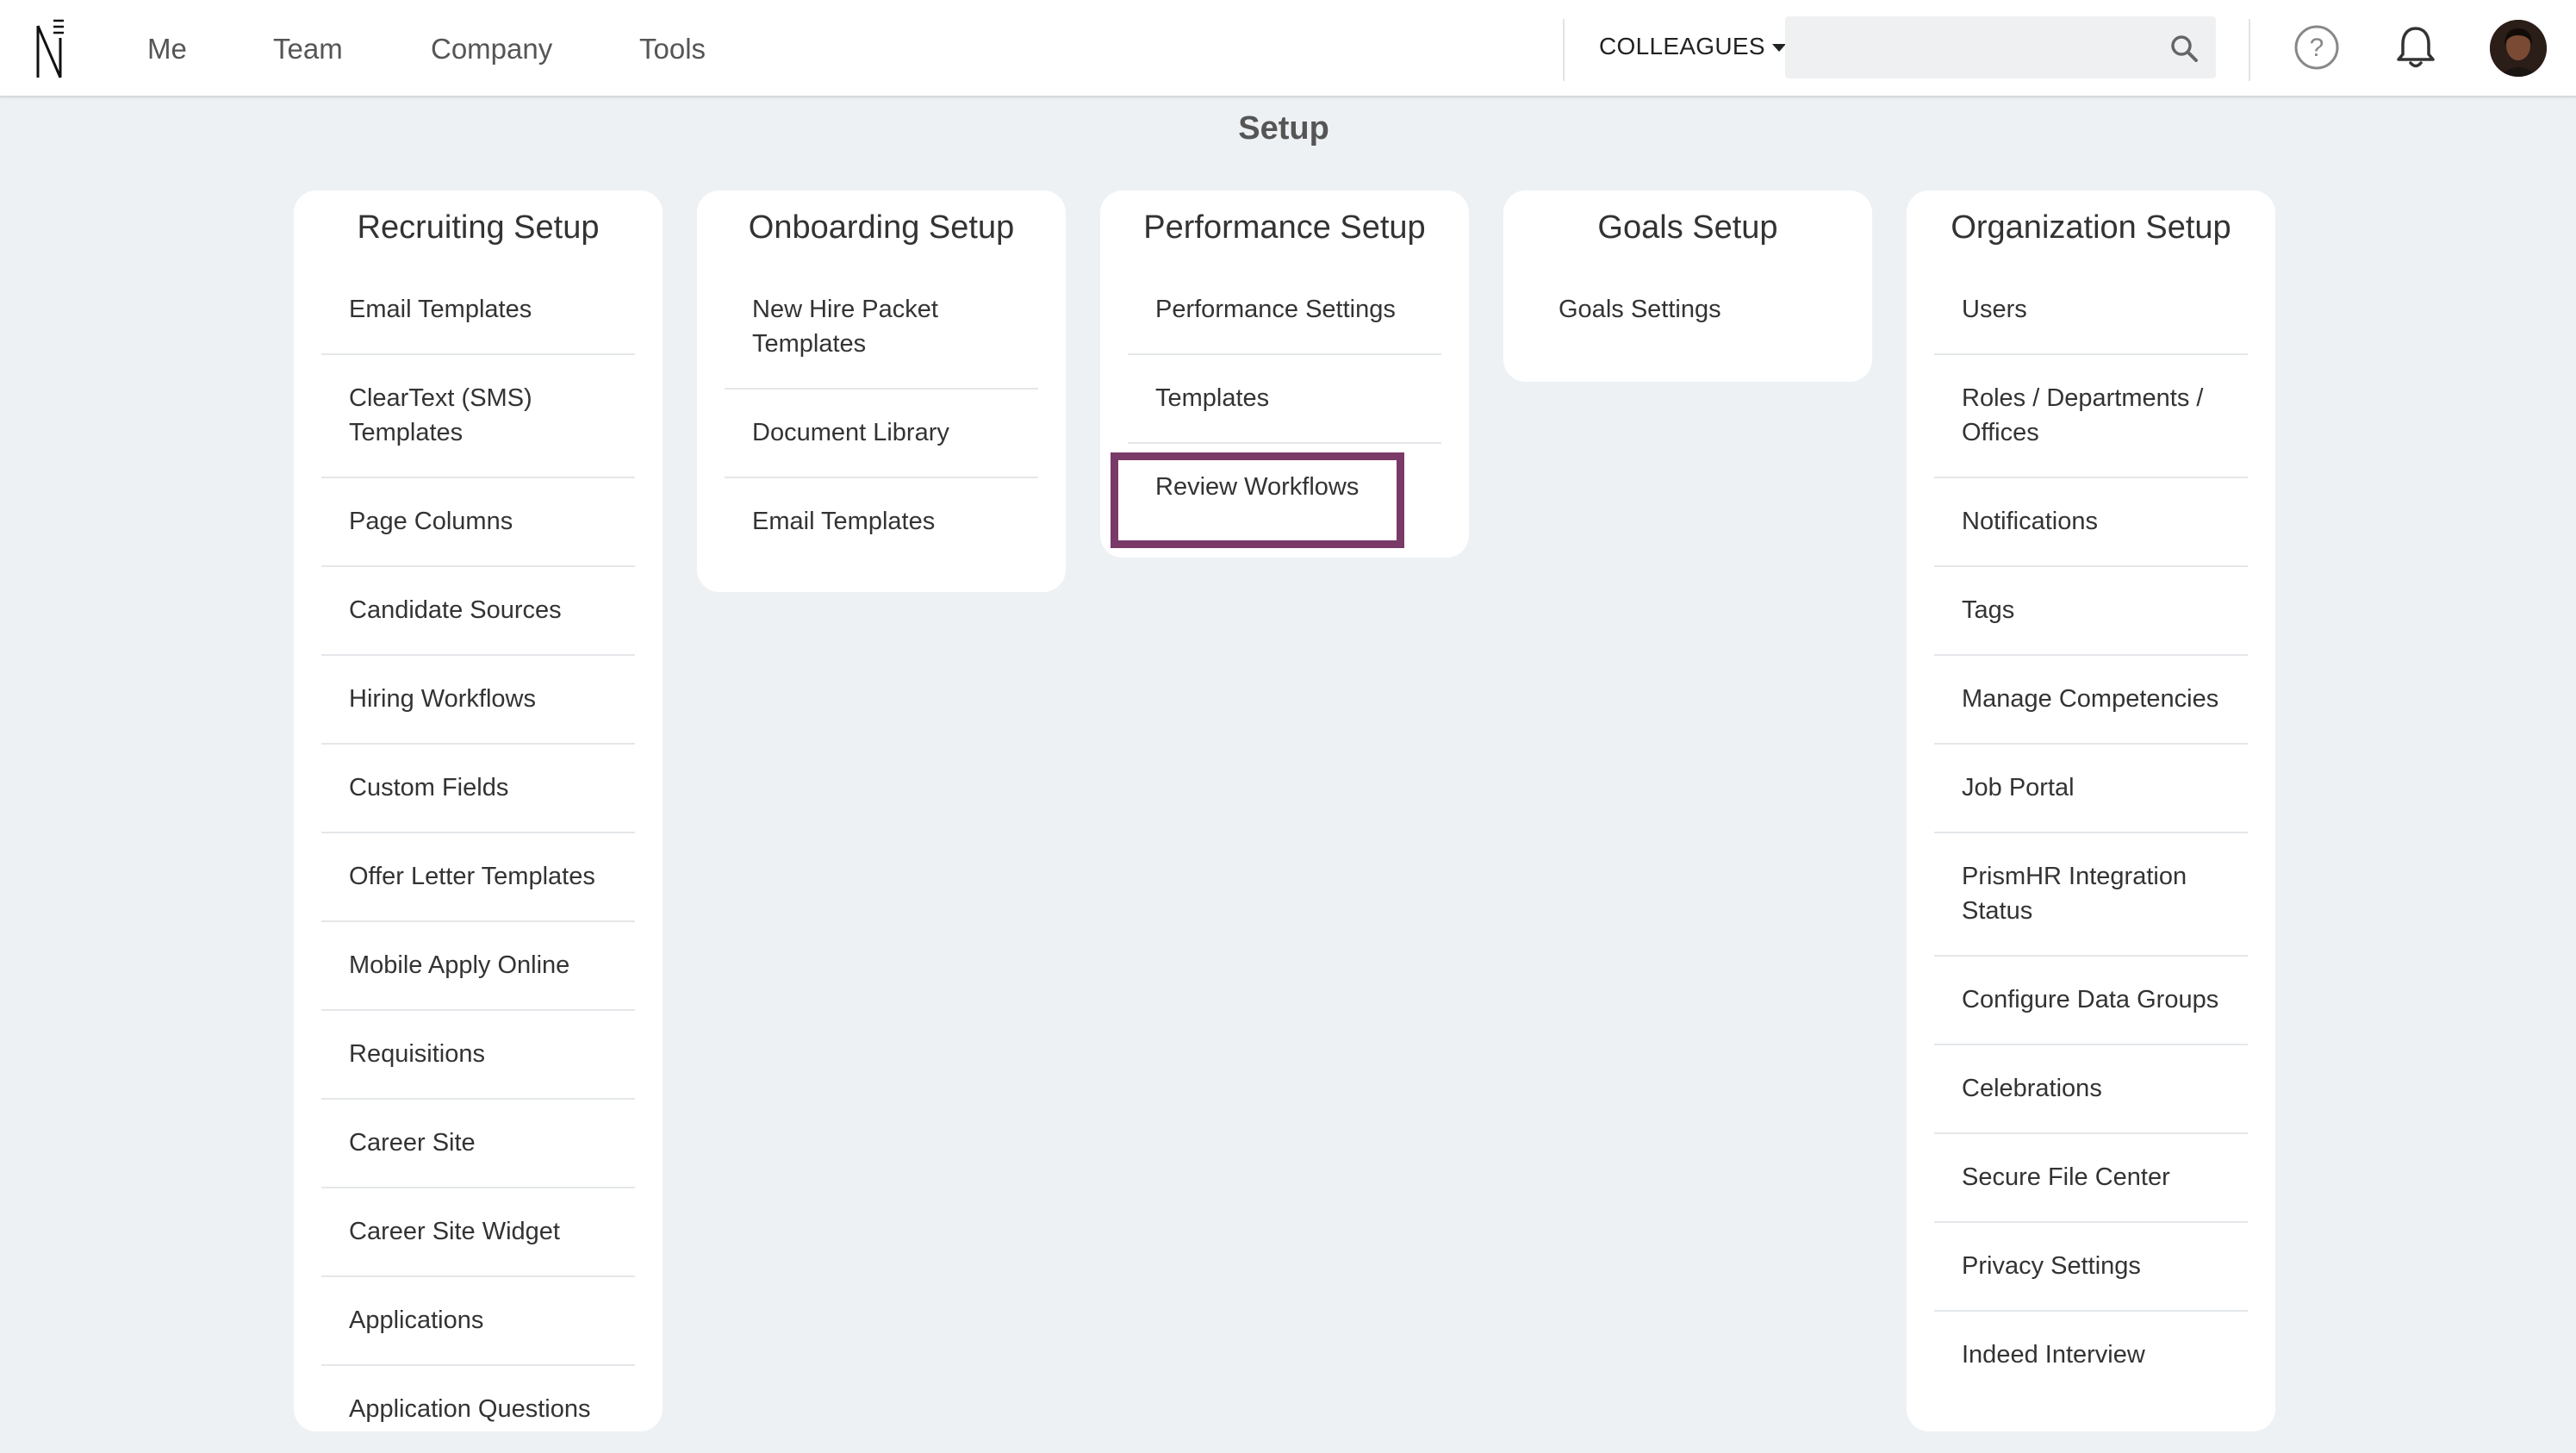 This screenshot has height=1453, width=2576. I want to click on link-manage-competencies: Manage Competencies, so click(2091, 700).